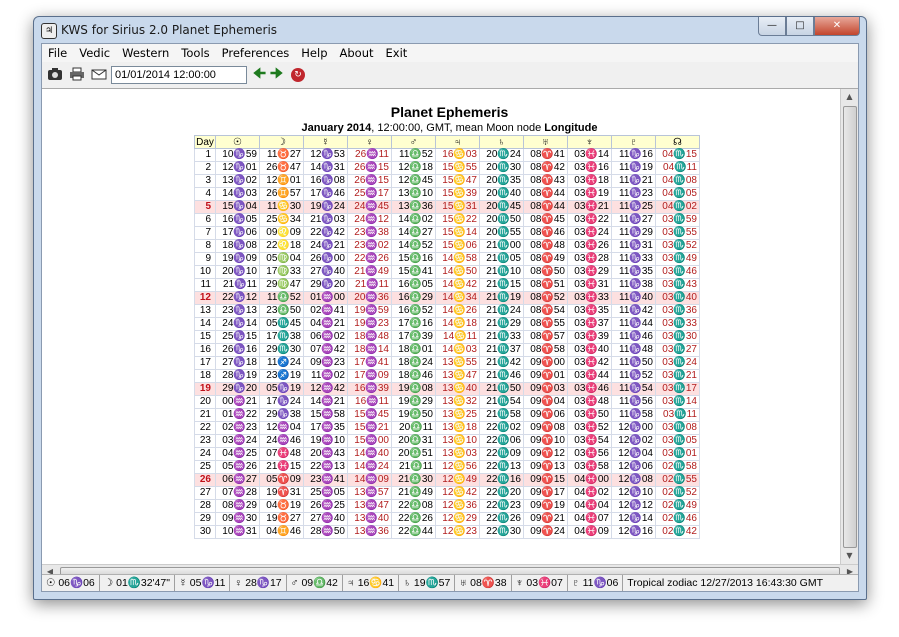  I want to click on position-cell: 20♎11, so click(413, 428).